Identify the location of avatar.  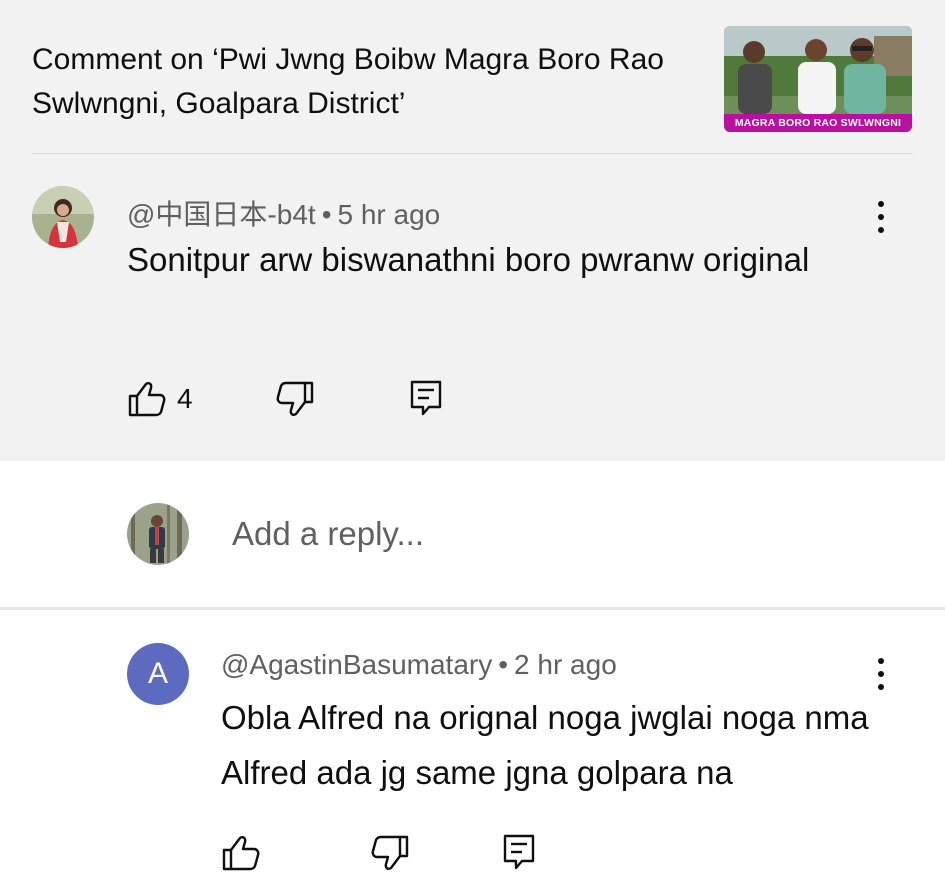
(63, 217).